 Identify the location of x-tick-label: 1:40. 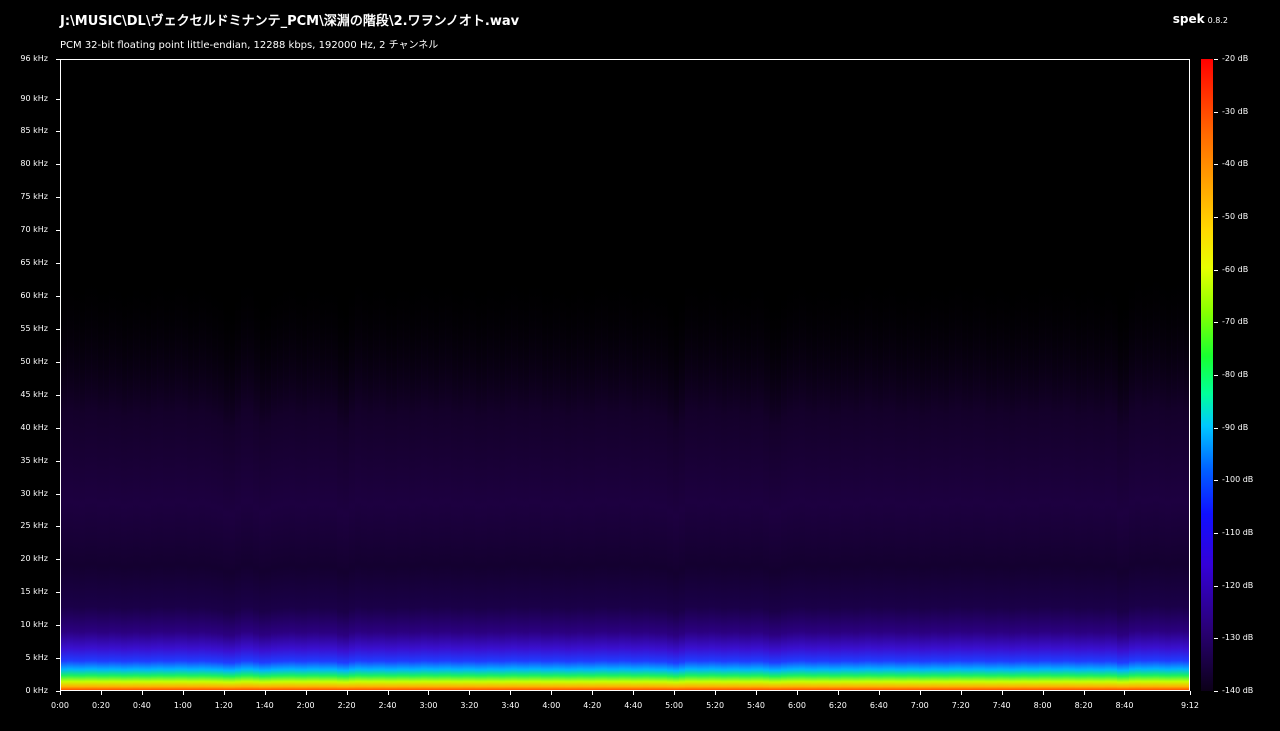
(264, 705).